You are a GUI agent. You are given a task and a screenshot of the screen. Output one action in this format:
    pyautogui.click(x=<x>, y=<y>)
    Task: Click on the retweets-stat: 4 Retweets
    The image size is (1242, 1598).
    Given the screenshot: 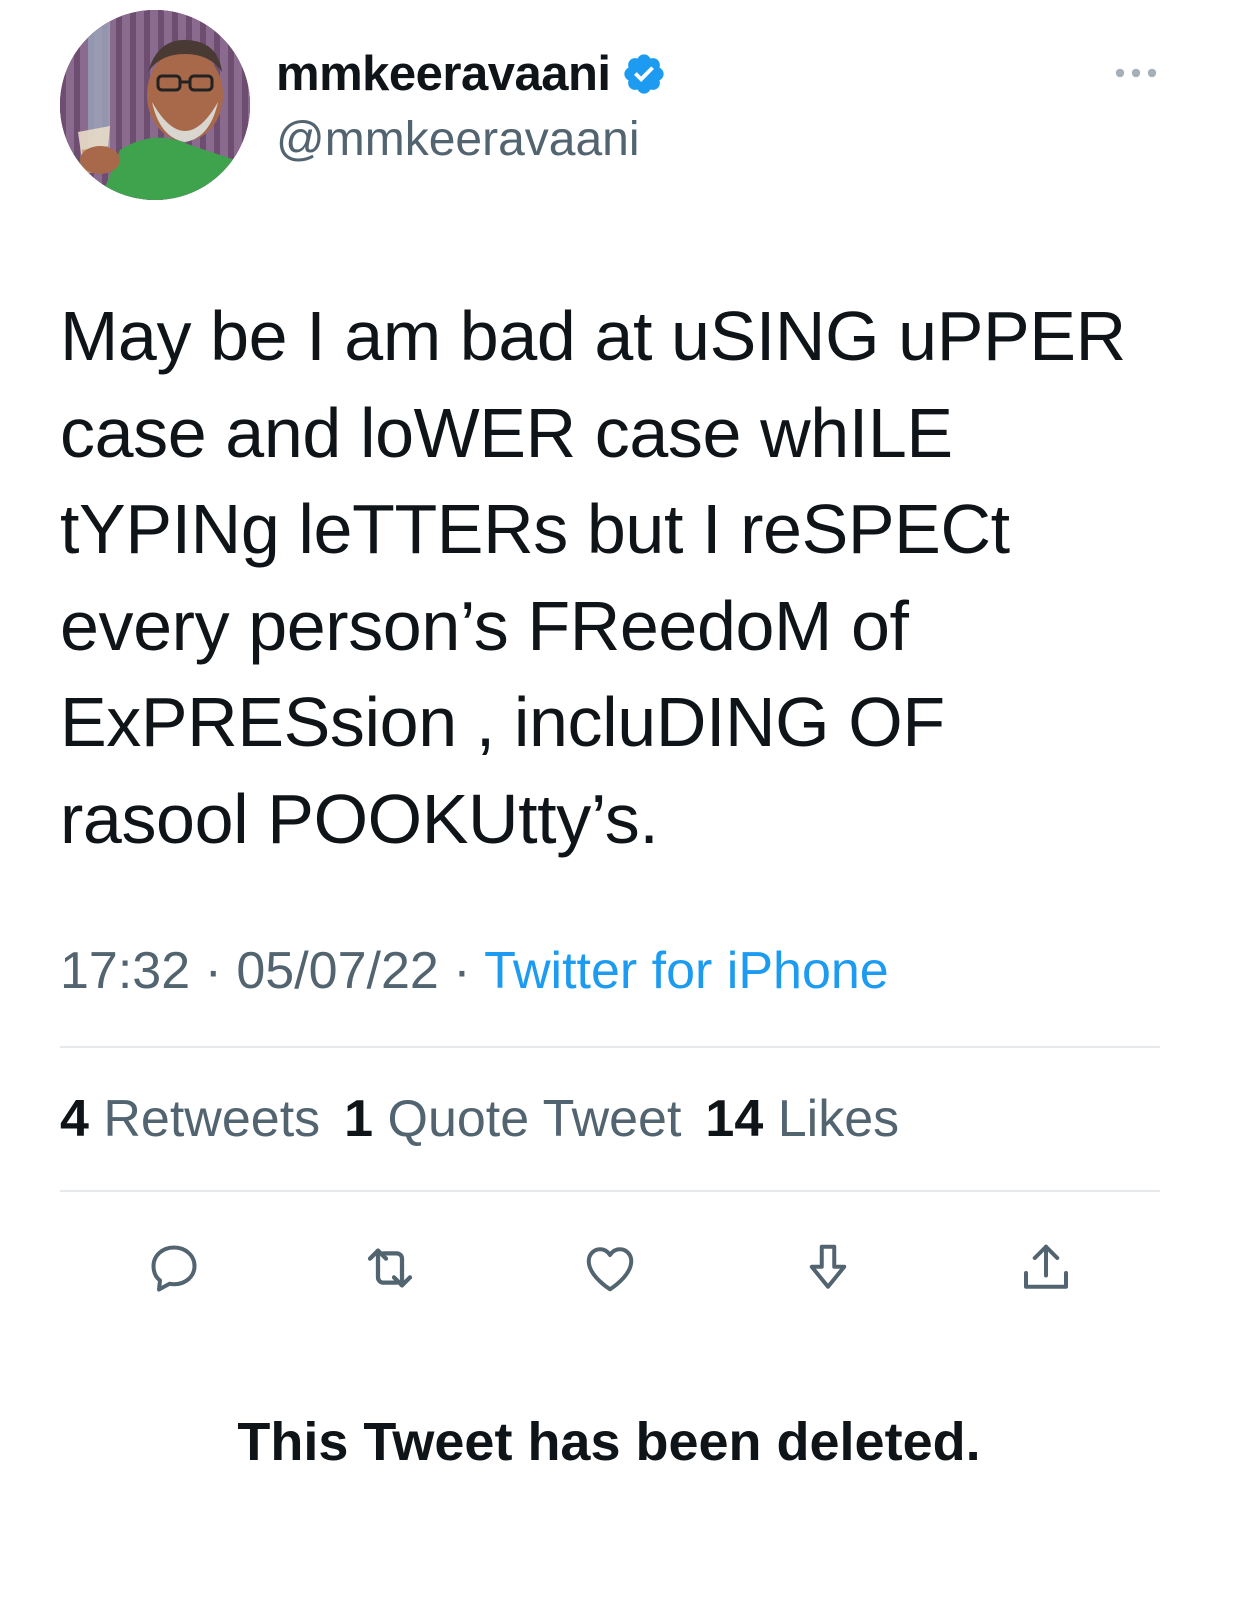 What is the action you would take?
    pyautogui.click(x=190, y=1119)
    